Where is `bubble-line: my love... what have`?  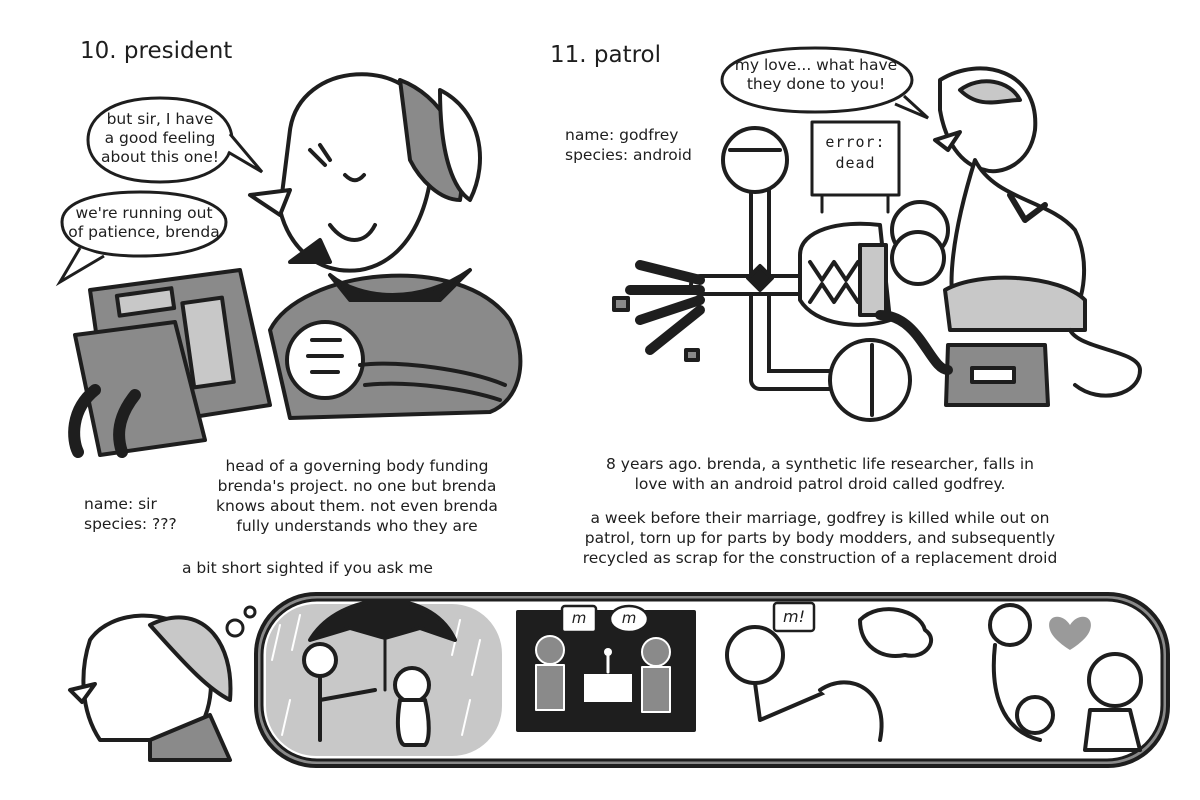 bubble-line: my love... what have is located at coordinates (816, 65).